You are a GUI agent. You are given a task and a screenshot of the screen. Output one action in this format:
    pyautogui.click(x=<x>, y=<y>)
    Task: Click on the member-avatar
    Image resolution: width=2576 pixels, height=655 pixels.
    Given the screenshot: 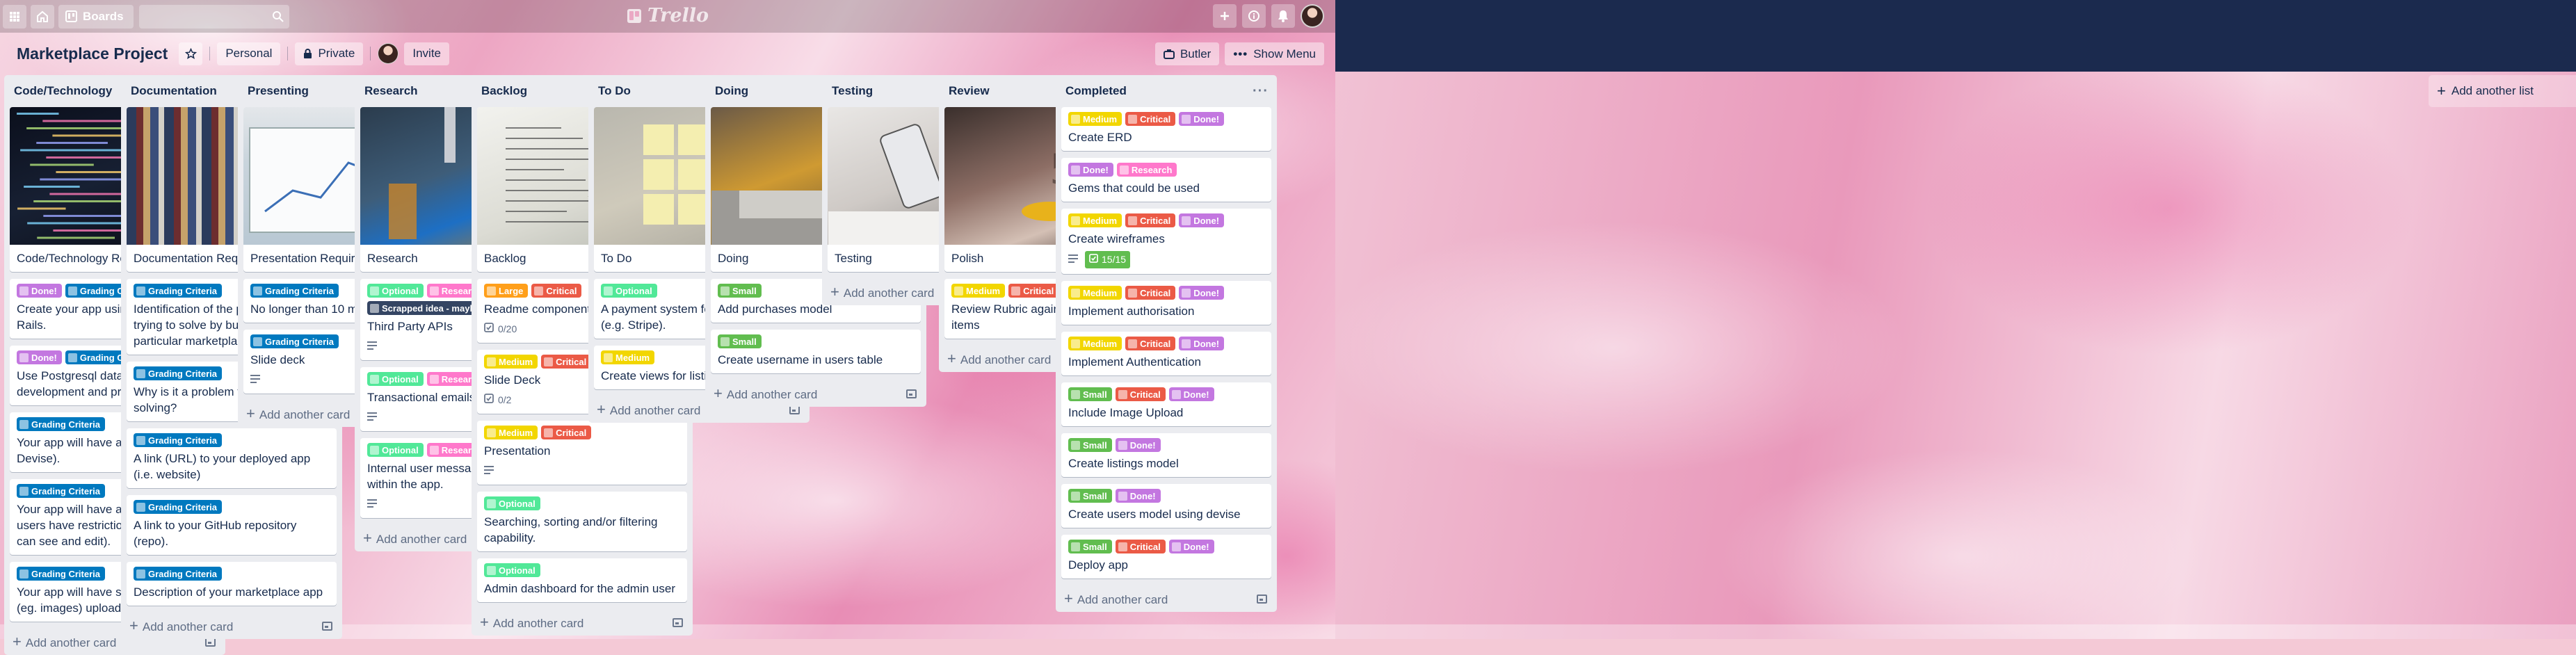 What is the action you would take?
    pyautogui.click(x=389, y=53)
    